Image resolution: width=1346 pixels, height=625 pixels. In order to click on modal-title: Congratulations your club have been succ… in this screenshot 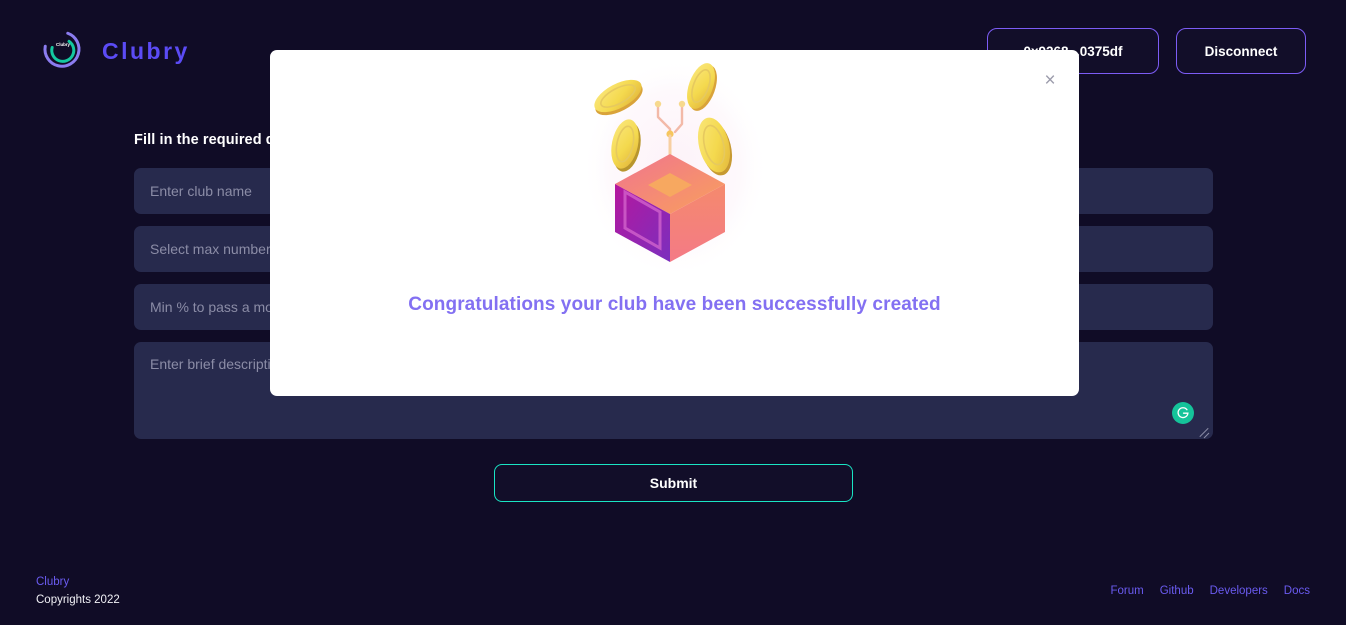, I will do `click(674, 304)`.